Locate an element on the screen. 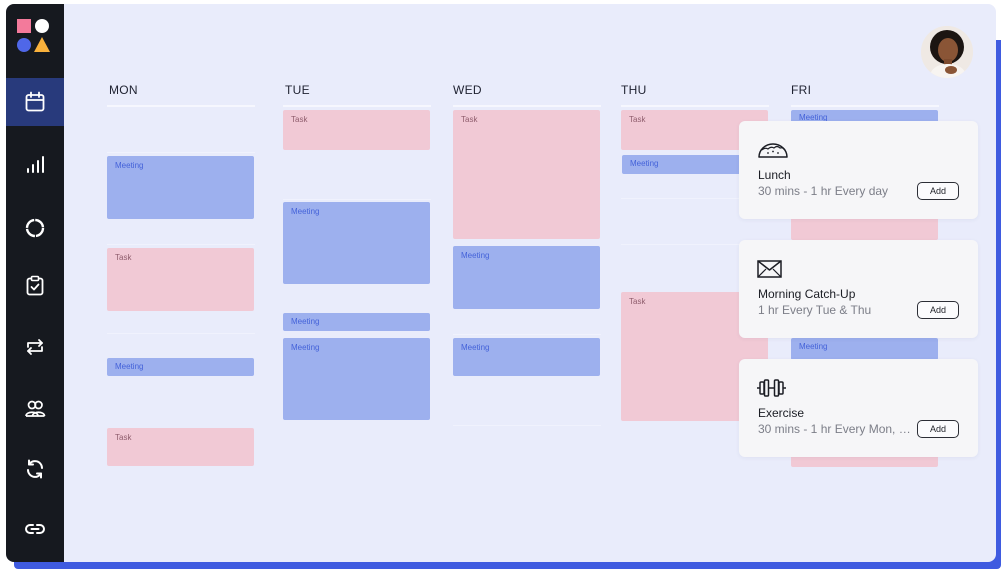  sidebar is located at coordinates (35, 283).